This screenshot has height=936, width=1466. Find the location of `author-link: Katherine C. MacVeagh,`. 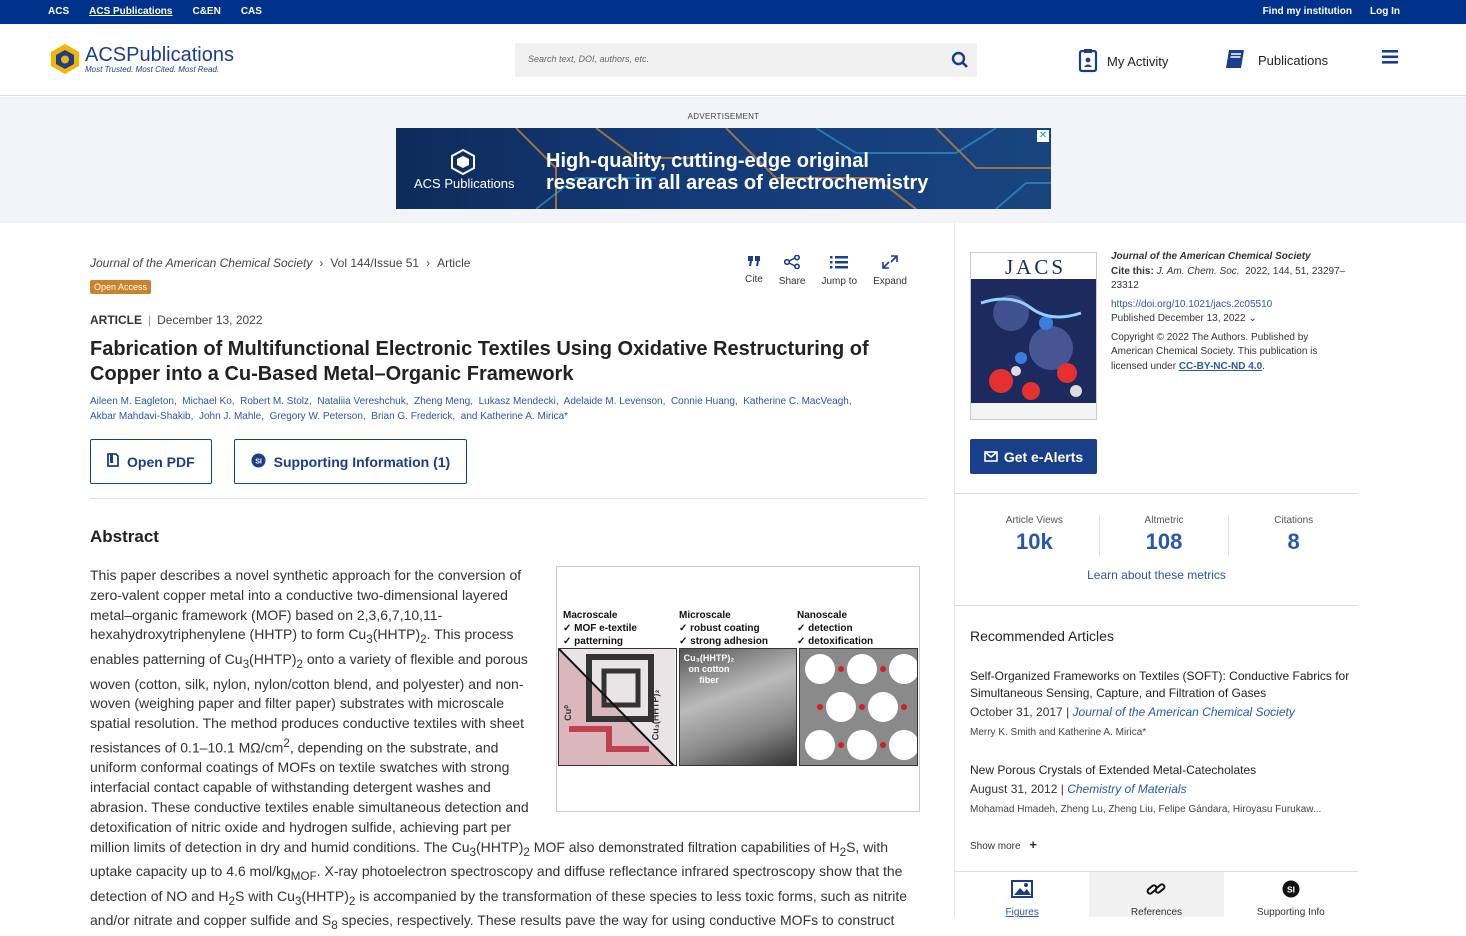

author-link: Katherine C. MacVeagh, is located at coordinates (797, 401).